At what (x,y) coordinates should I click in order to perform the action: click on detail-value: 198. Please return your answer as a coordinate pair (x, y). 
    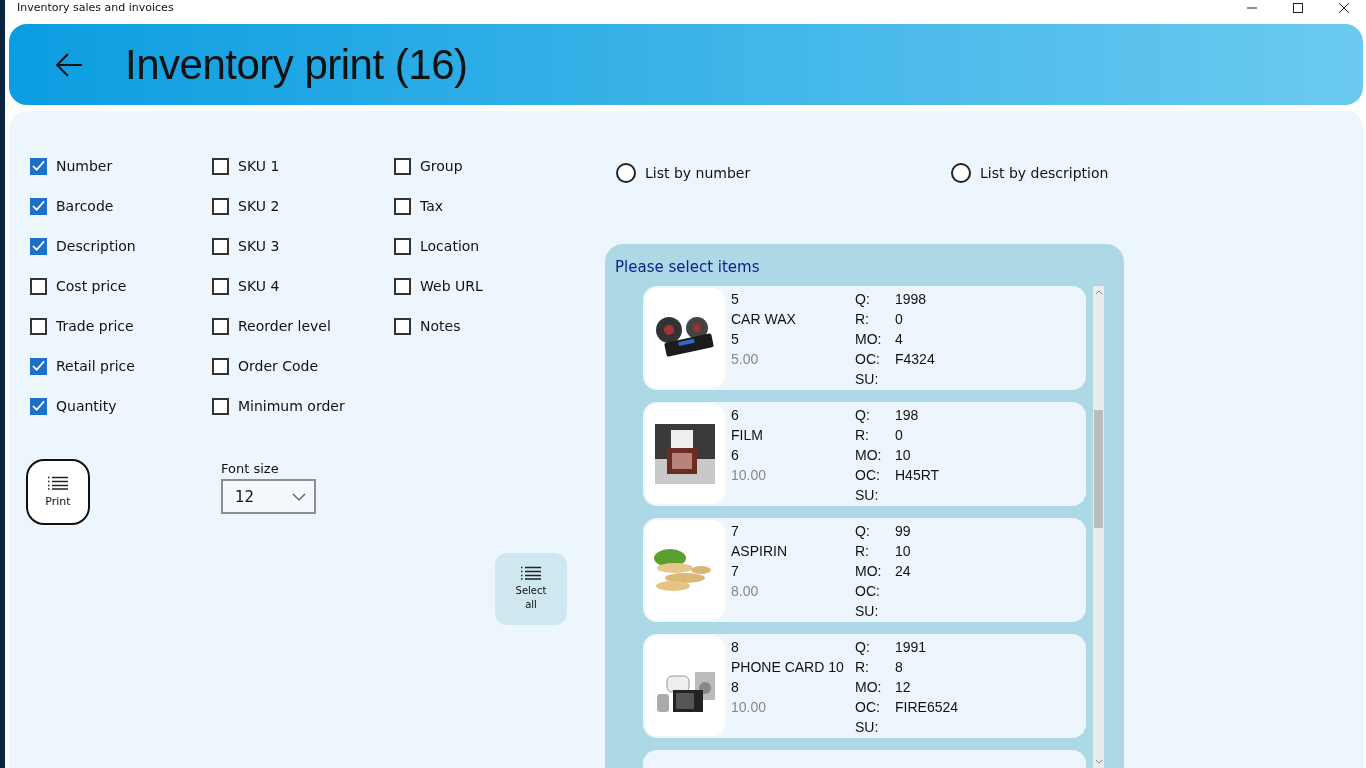
    Looking at the image, I should click on (907, 415).